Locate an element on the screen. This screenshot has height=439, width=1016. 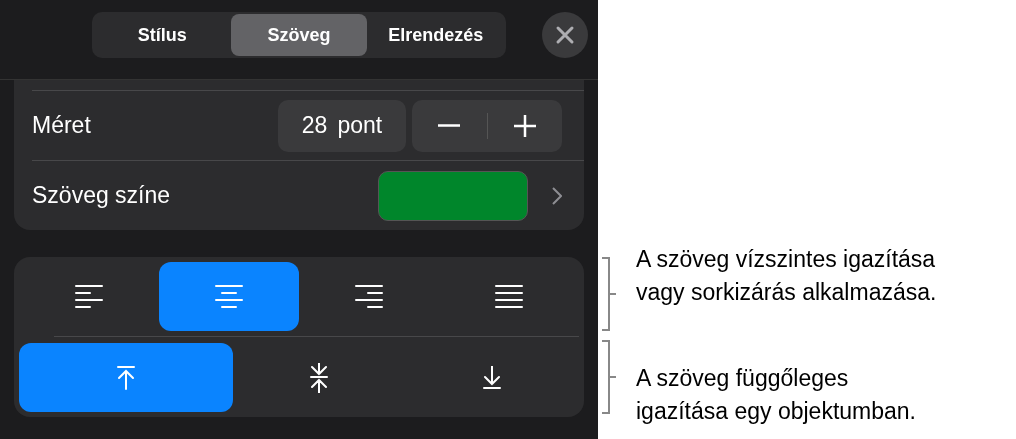
align-center-button is located at coordinates (229, 296).